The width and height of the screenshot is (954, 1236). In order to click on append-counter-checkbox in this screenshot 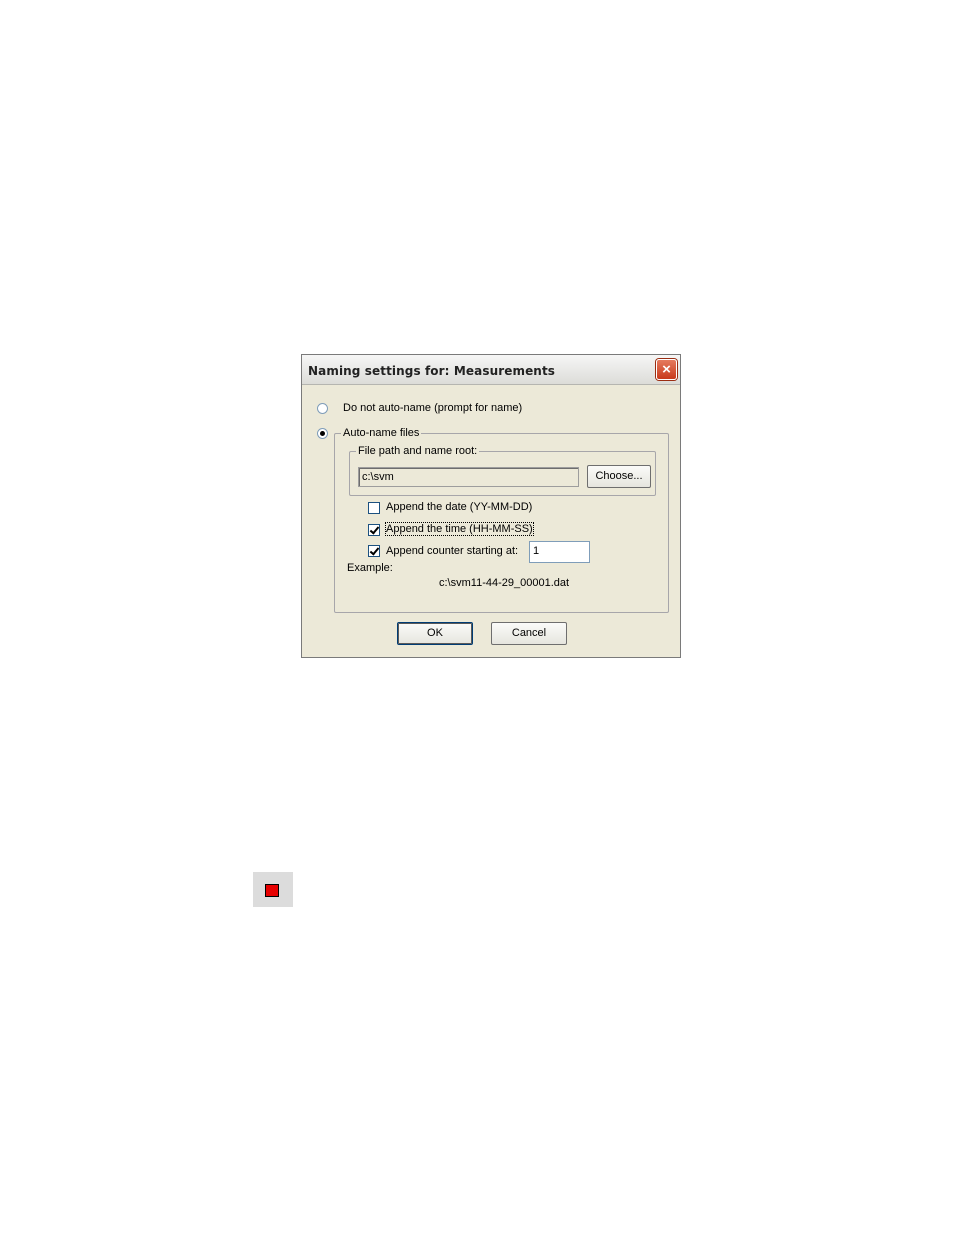, I will do `click(374, 551)`.